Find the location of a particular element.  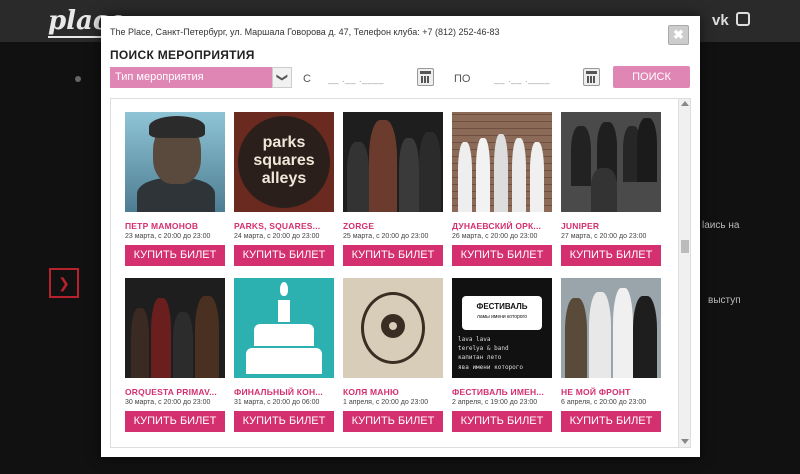

event-date: 24 марта, с 20:00 до 23:00 is located at coordinates (277, 236).